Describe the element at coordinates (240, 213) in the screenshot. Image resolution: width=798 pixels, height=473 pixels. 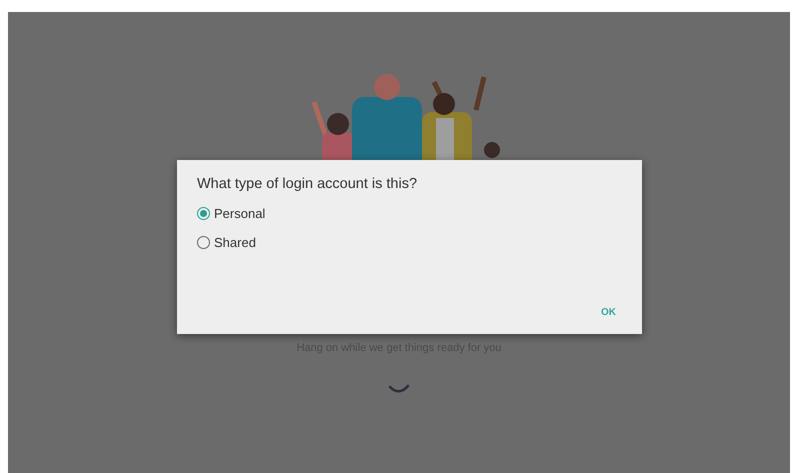
I see `option-label: Personal` at that location.